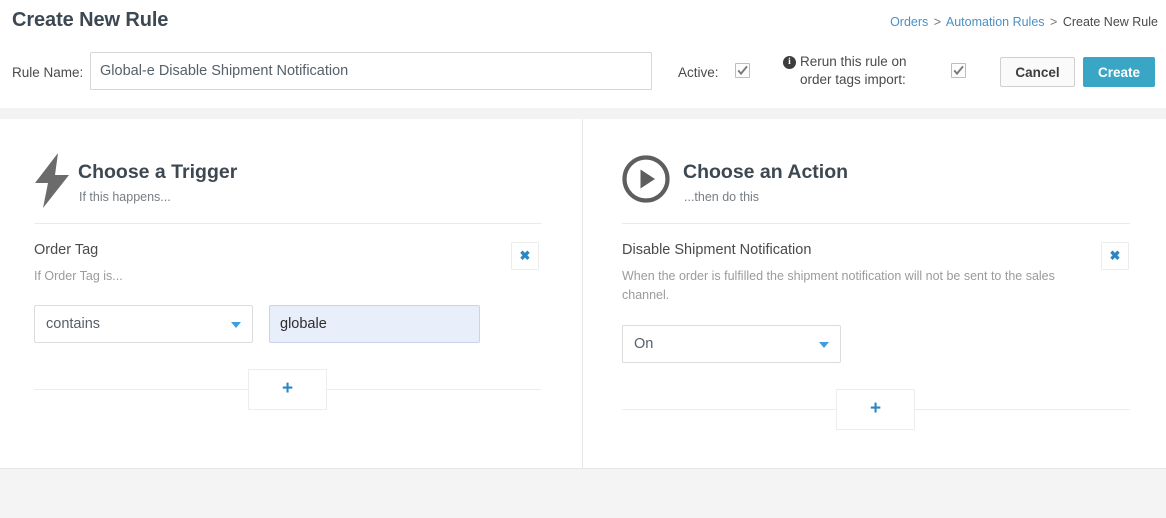  What do you see at coordinates (717, 250) in the screenshot?
I see `action-item-title: Disable Shipment Notification` at bounding box center [717, 250].